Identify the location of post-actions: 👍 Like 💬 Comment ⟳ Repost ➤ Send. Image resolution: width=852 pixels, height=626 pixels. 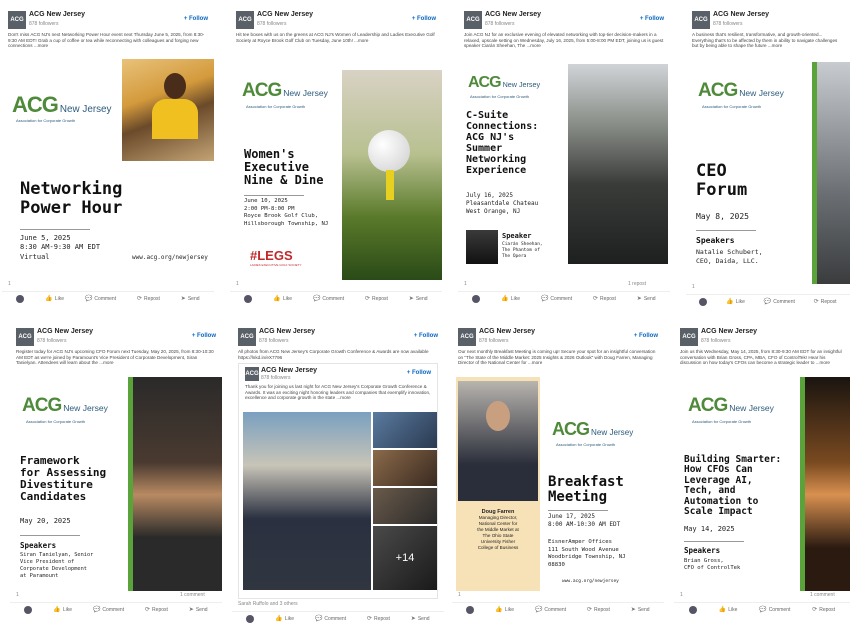
(558, 609).